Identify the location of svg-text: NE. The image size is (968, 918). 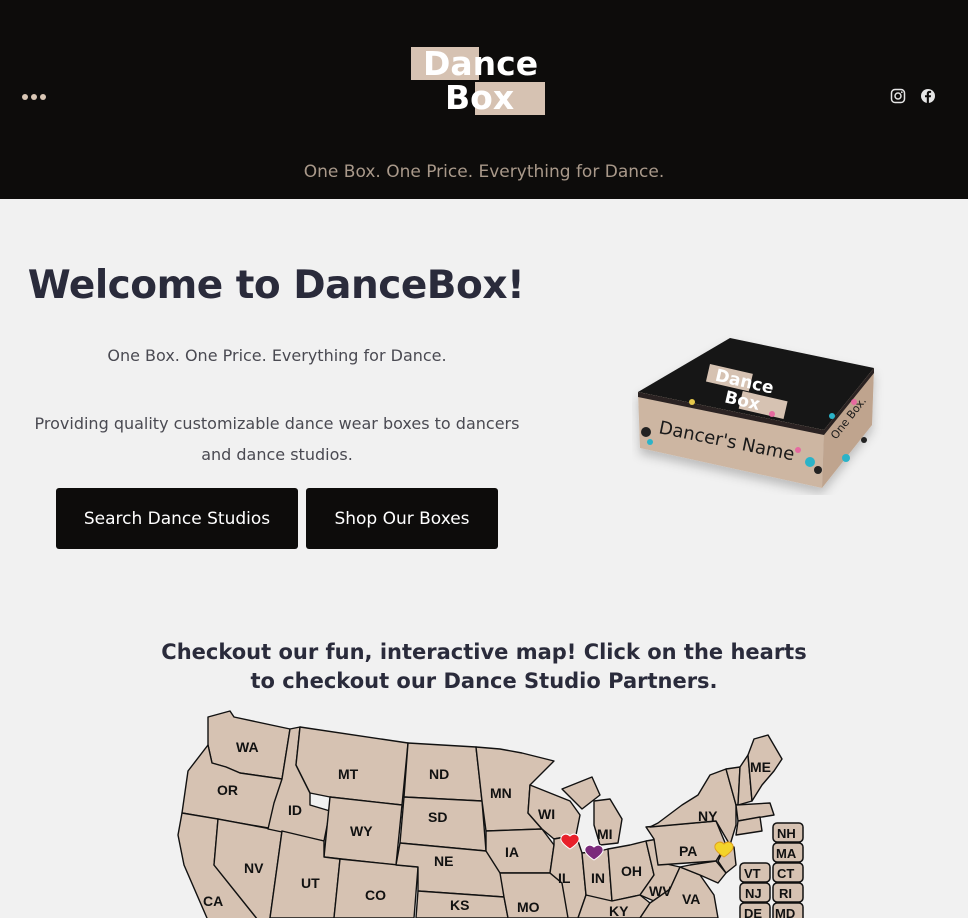
(443, 861).